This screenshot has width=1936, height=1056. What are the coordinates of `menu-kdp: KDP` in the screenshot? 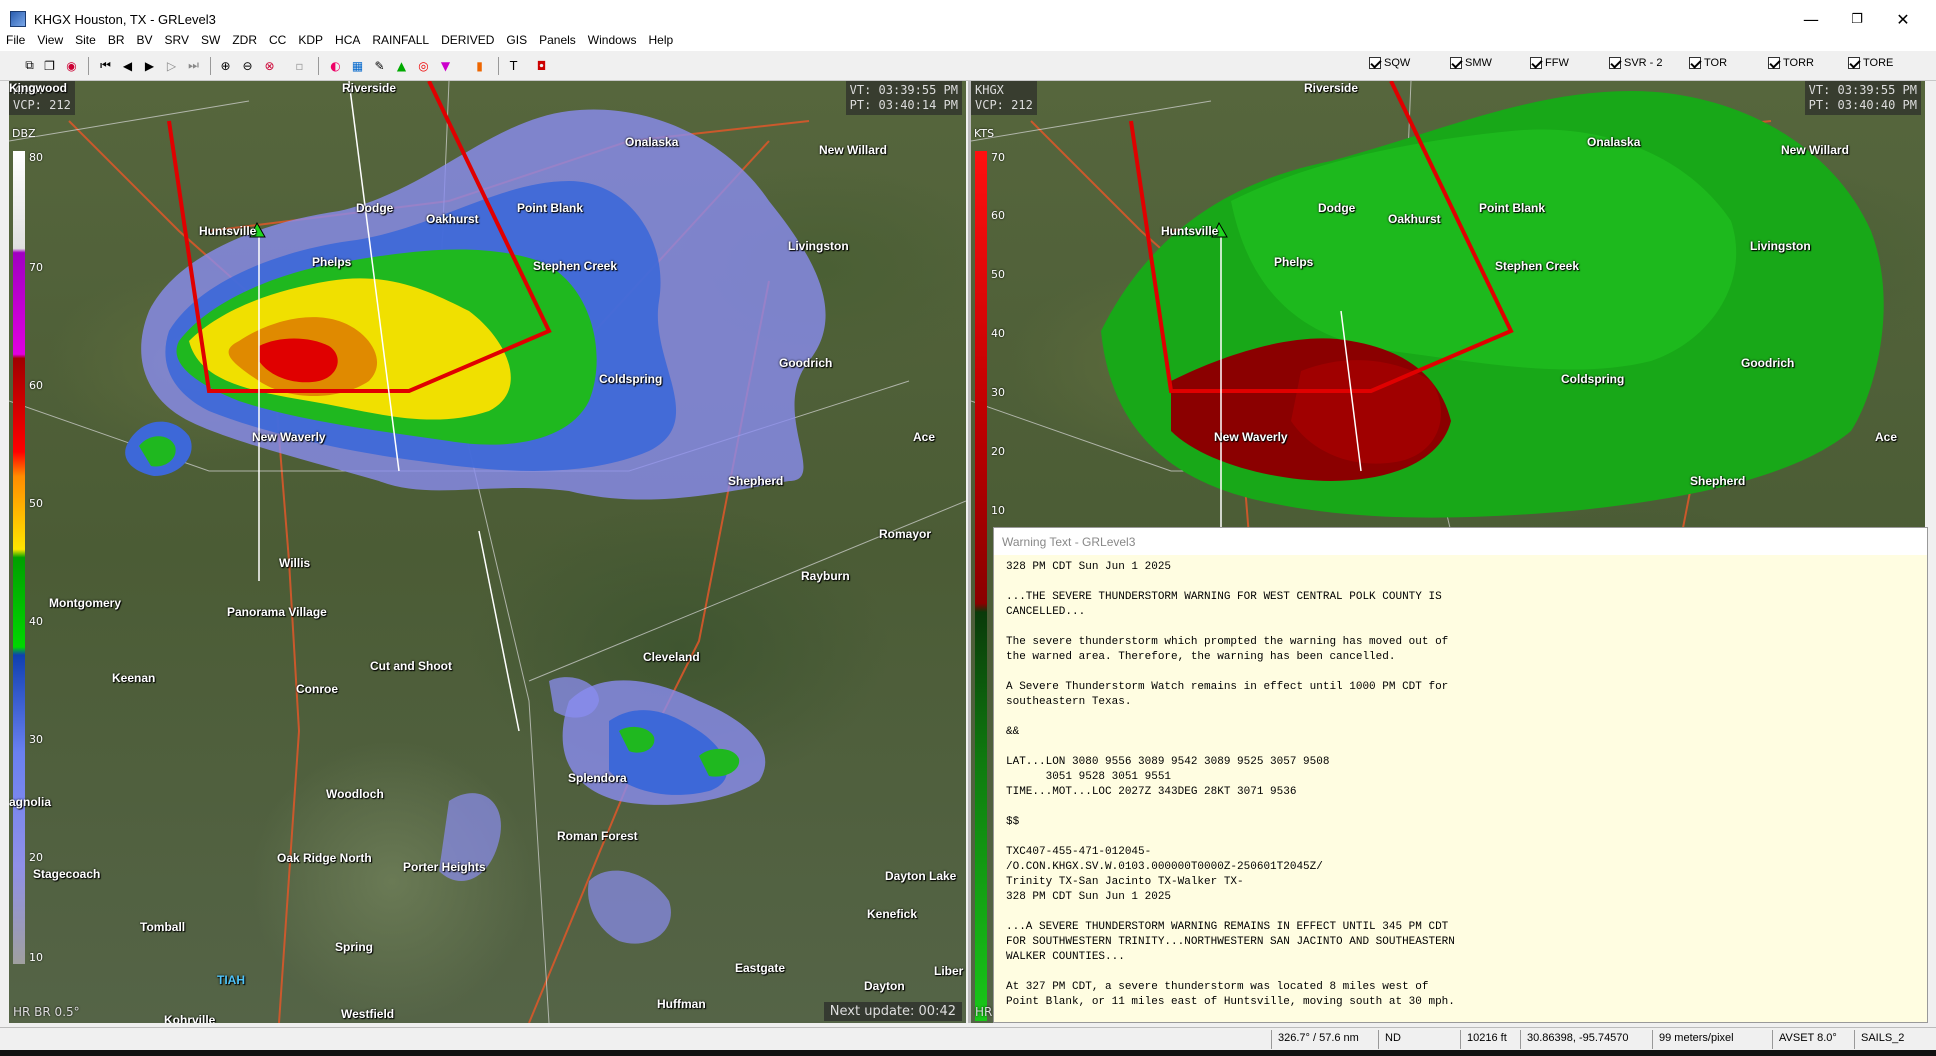 It's located at (310, 40).